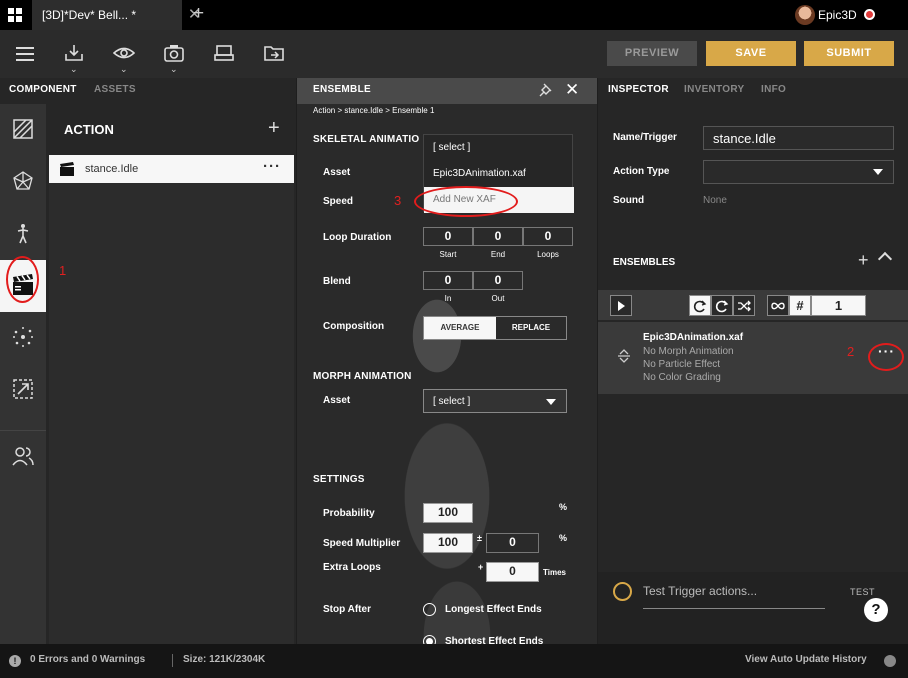 The image size is (908, 678). I want to click on size-status: Size: 121K/2304K, so click(224, 659).